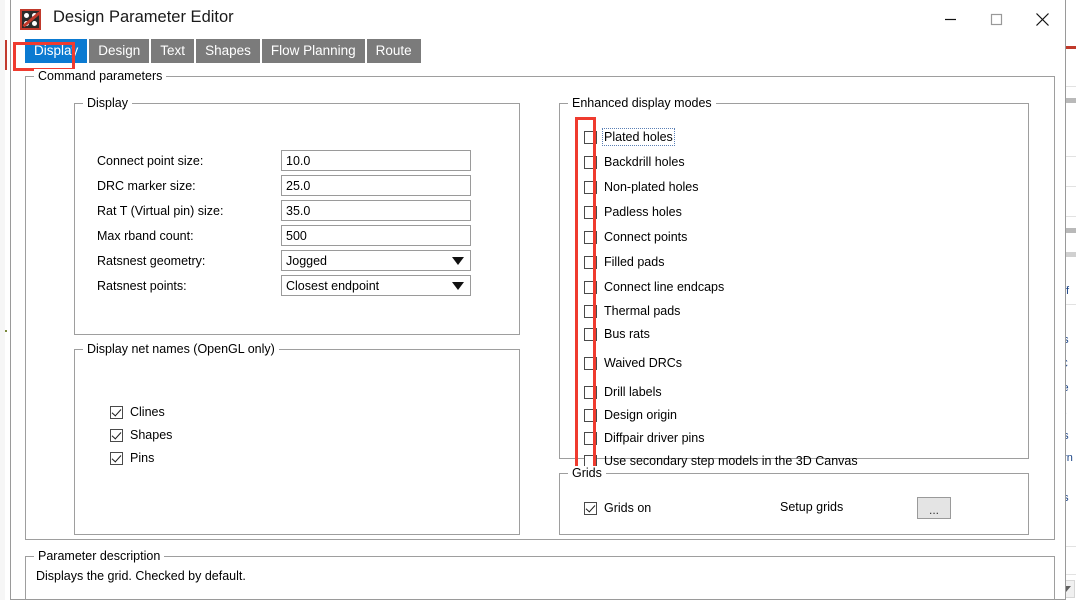 The image size is (1076, 600). Describe the element at coordinates (393, 51) in the screenshot. I see `tab-route: Route` at that location.